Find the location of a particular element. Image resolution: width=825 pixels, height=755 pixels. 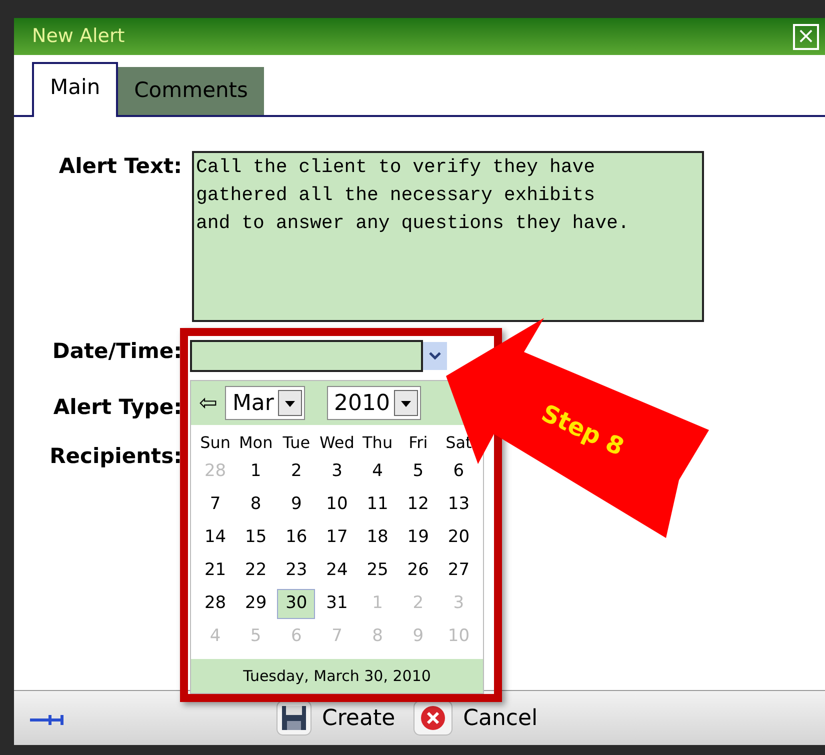

calendar-day: 25 is located at coordinates (377, 571).